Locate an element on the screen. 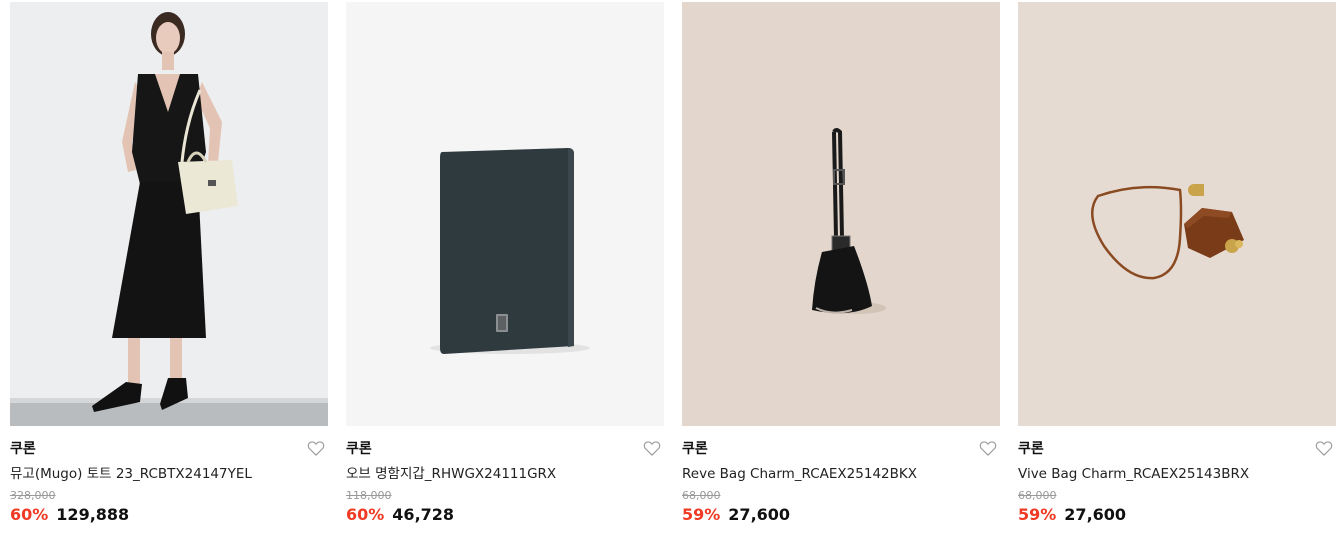  product-name: Vive Bag Charm_RCAEX25143BRX is located at coordinates (1177, 474).